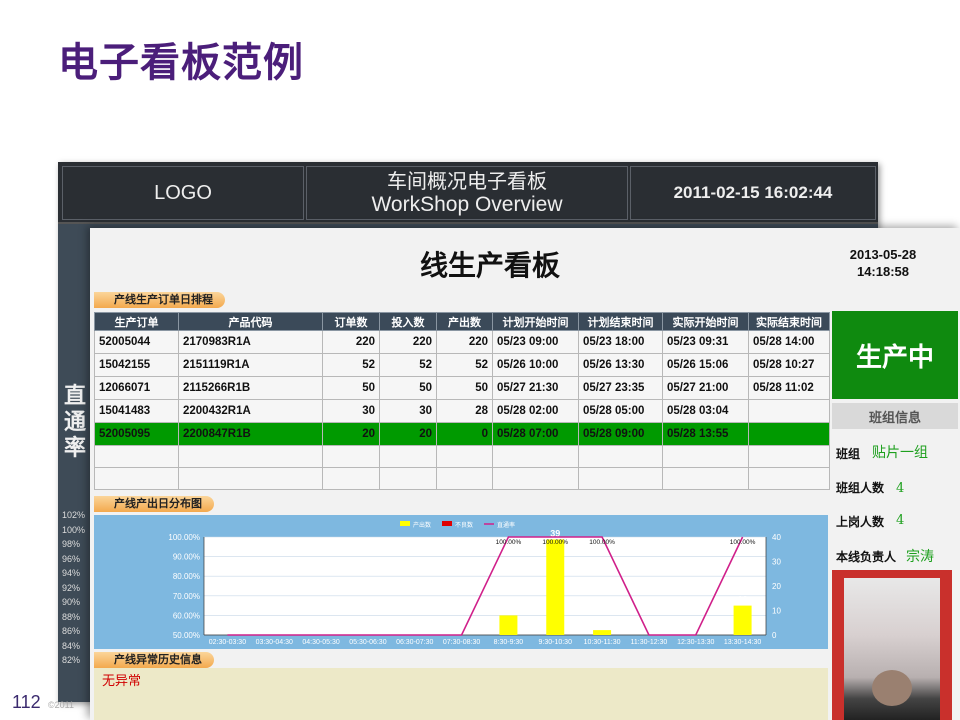  What do you see at coordinates (71, 573) in the screenshot?
I see `yield-tick: 94%` at bounding box center [71, 573].